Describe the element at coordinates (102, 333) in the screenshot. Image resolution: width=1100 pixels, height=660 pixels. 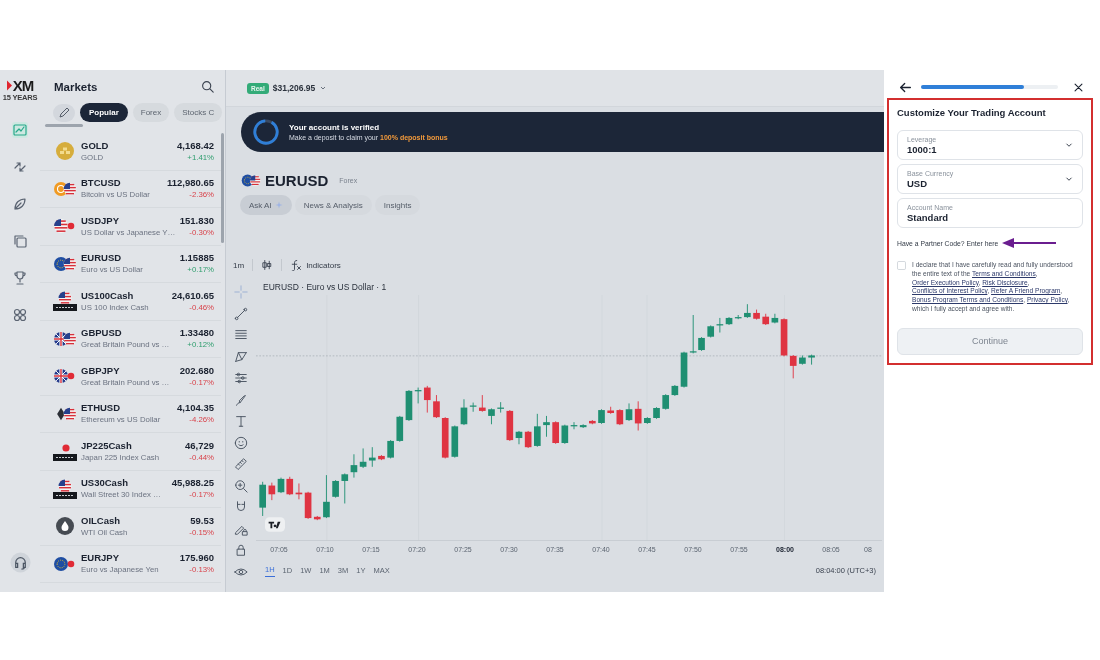
I see `market-symbol: GBPUSD` at that location.